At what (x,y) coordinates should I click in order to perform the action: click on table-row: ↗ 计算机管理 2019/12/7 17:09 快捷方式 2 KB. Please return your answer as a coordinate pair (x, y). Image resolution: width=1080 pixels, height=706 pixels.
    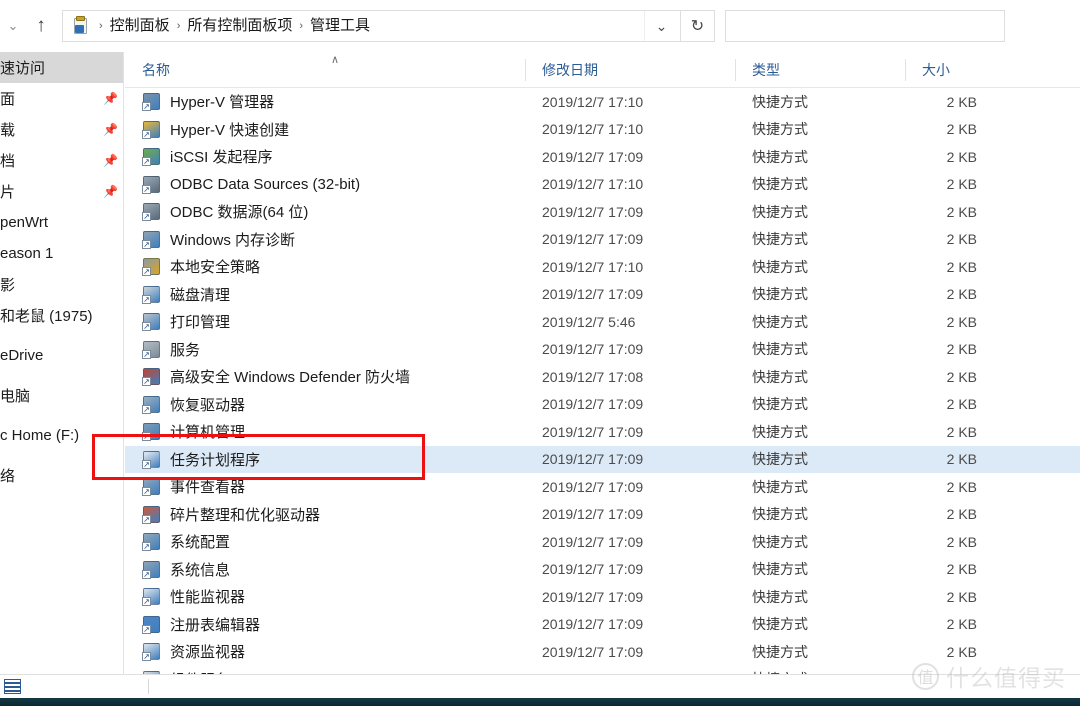
    Looking at the image, I should click on (602, 432).